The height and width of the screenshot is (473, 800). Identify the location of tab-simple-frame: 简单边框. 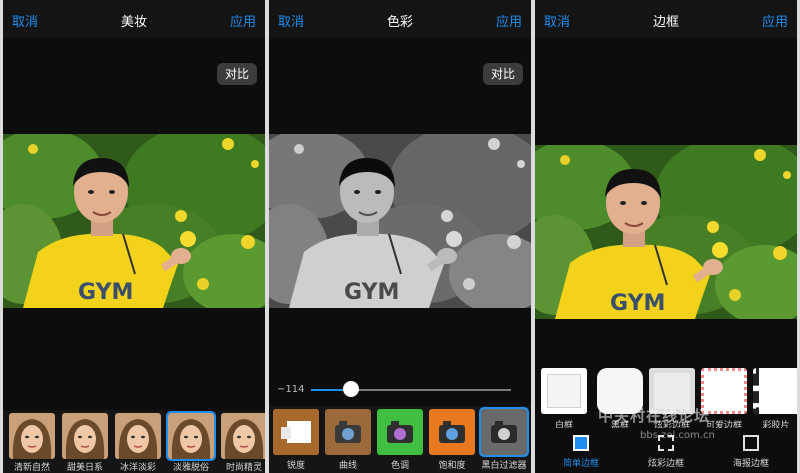
(581, 450).